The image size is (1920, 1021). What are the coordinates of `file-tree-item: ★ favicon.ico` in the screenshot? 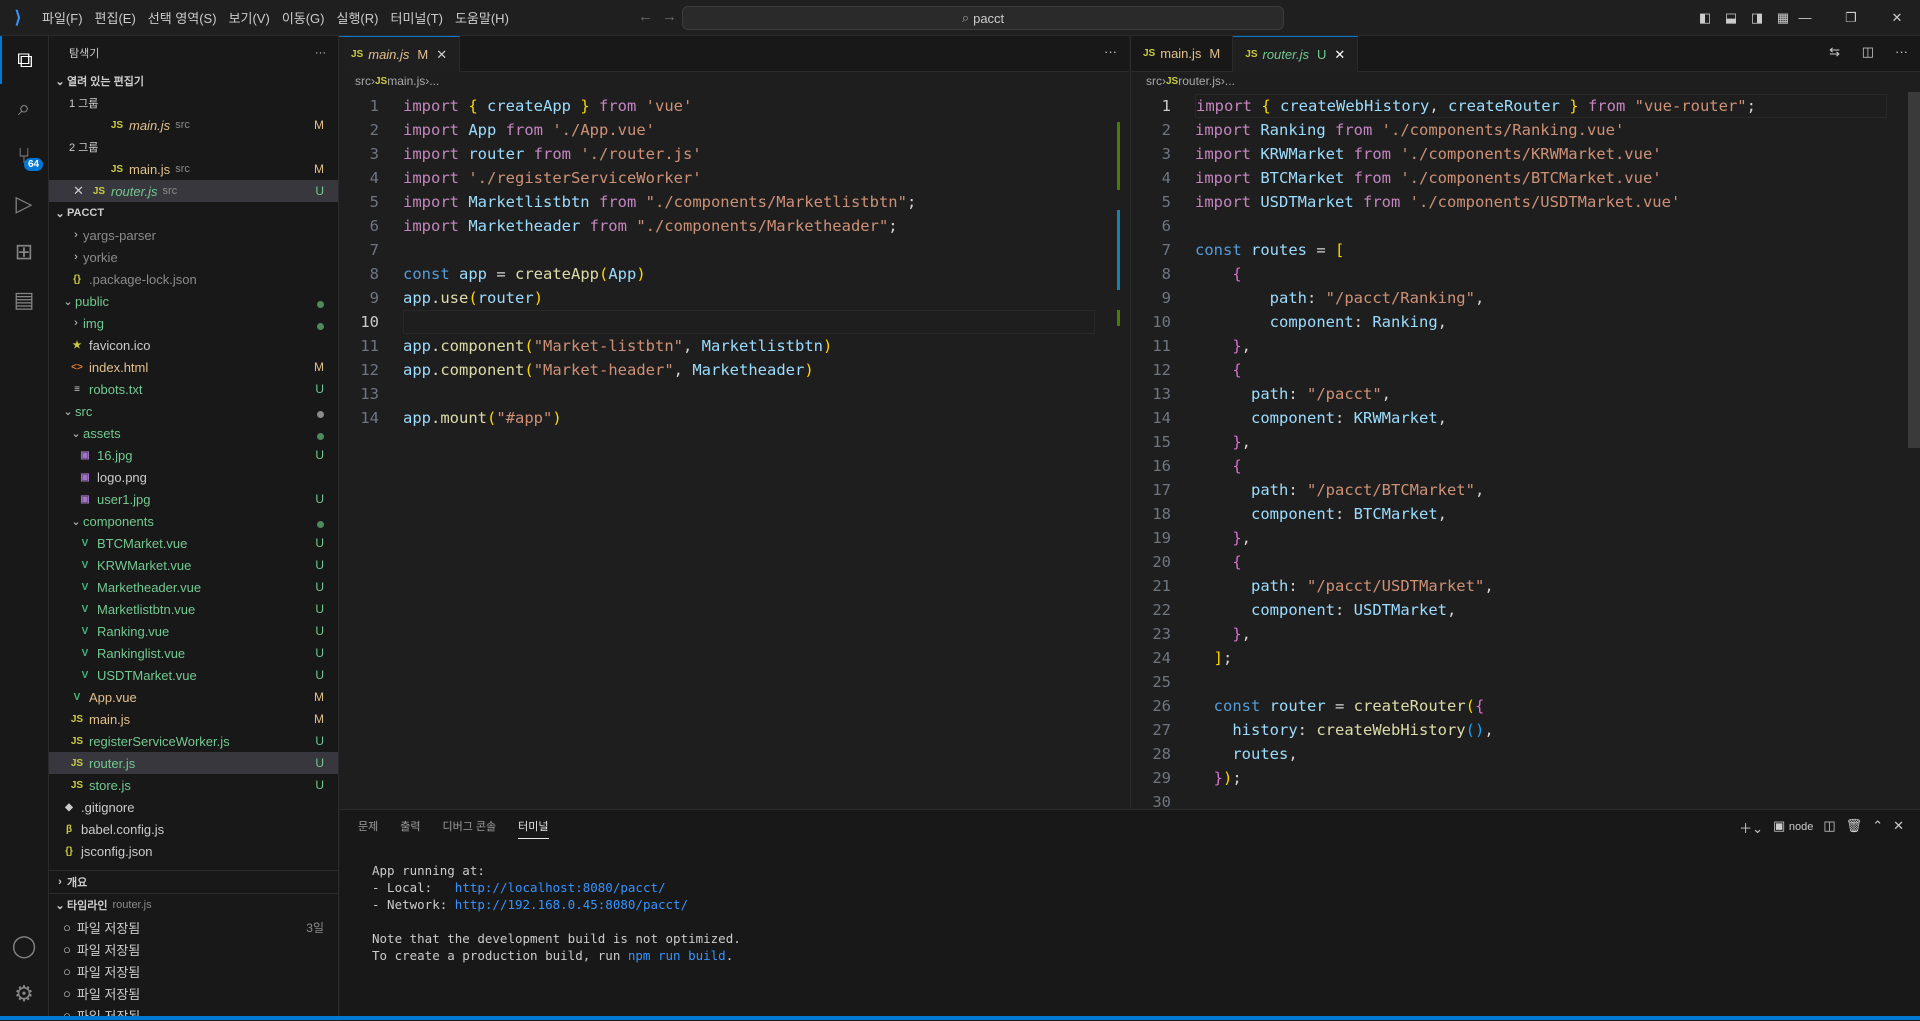 It's located at (193, 345).